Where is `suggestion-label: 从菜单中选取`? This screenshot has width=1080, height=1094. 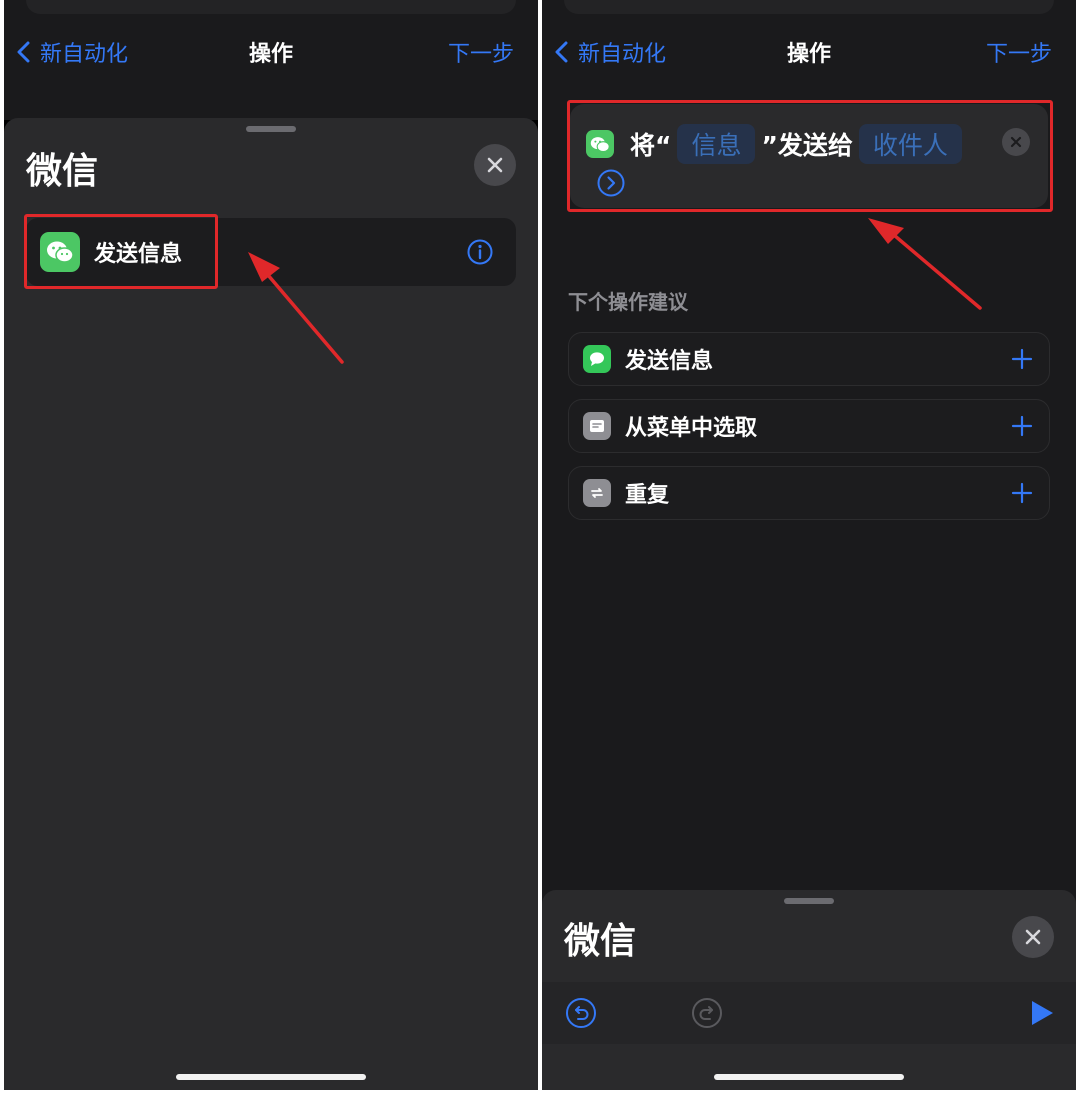
suggestion-label: 从菜单中选取 is located at coordinates (691, 428).